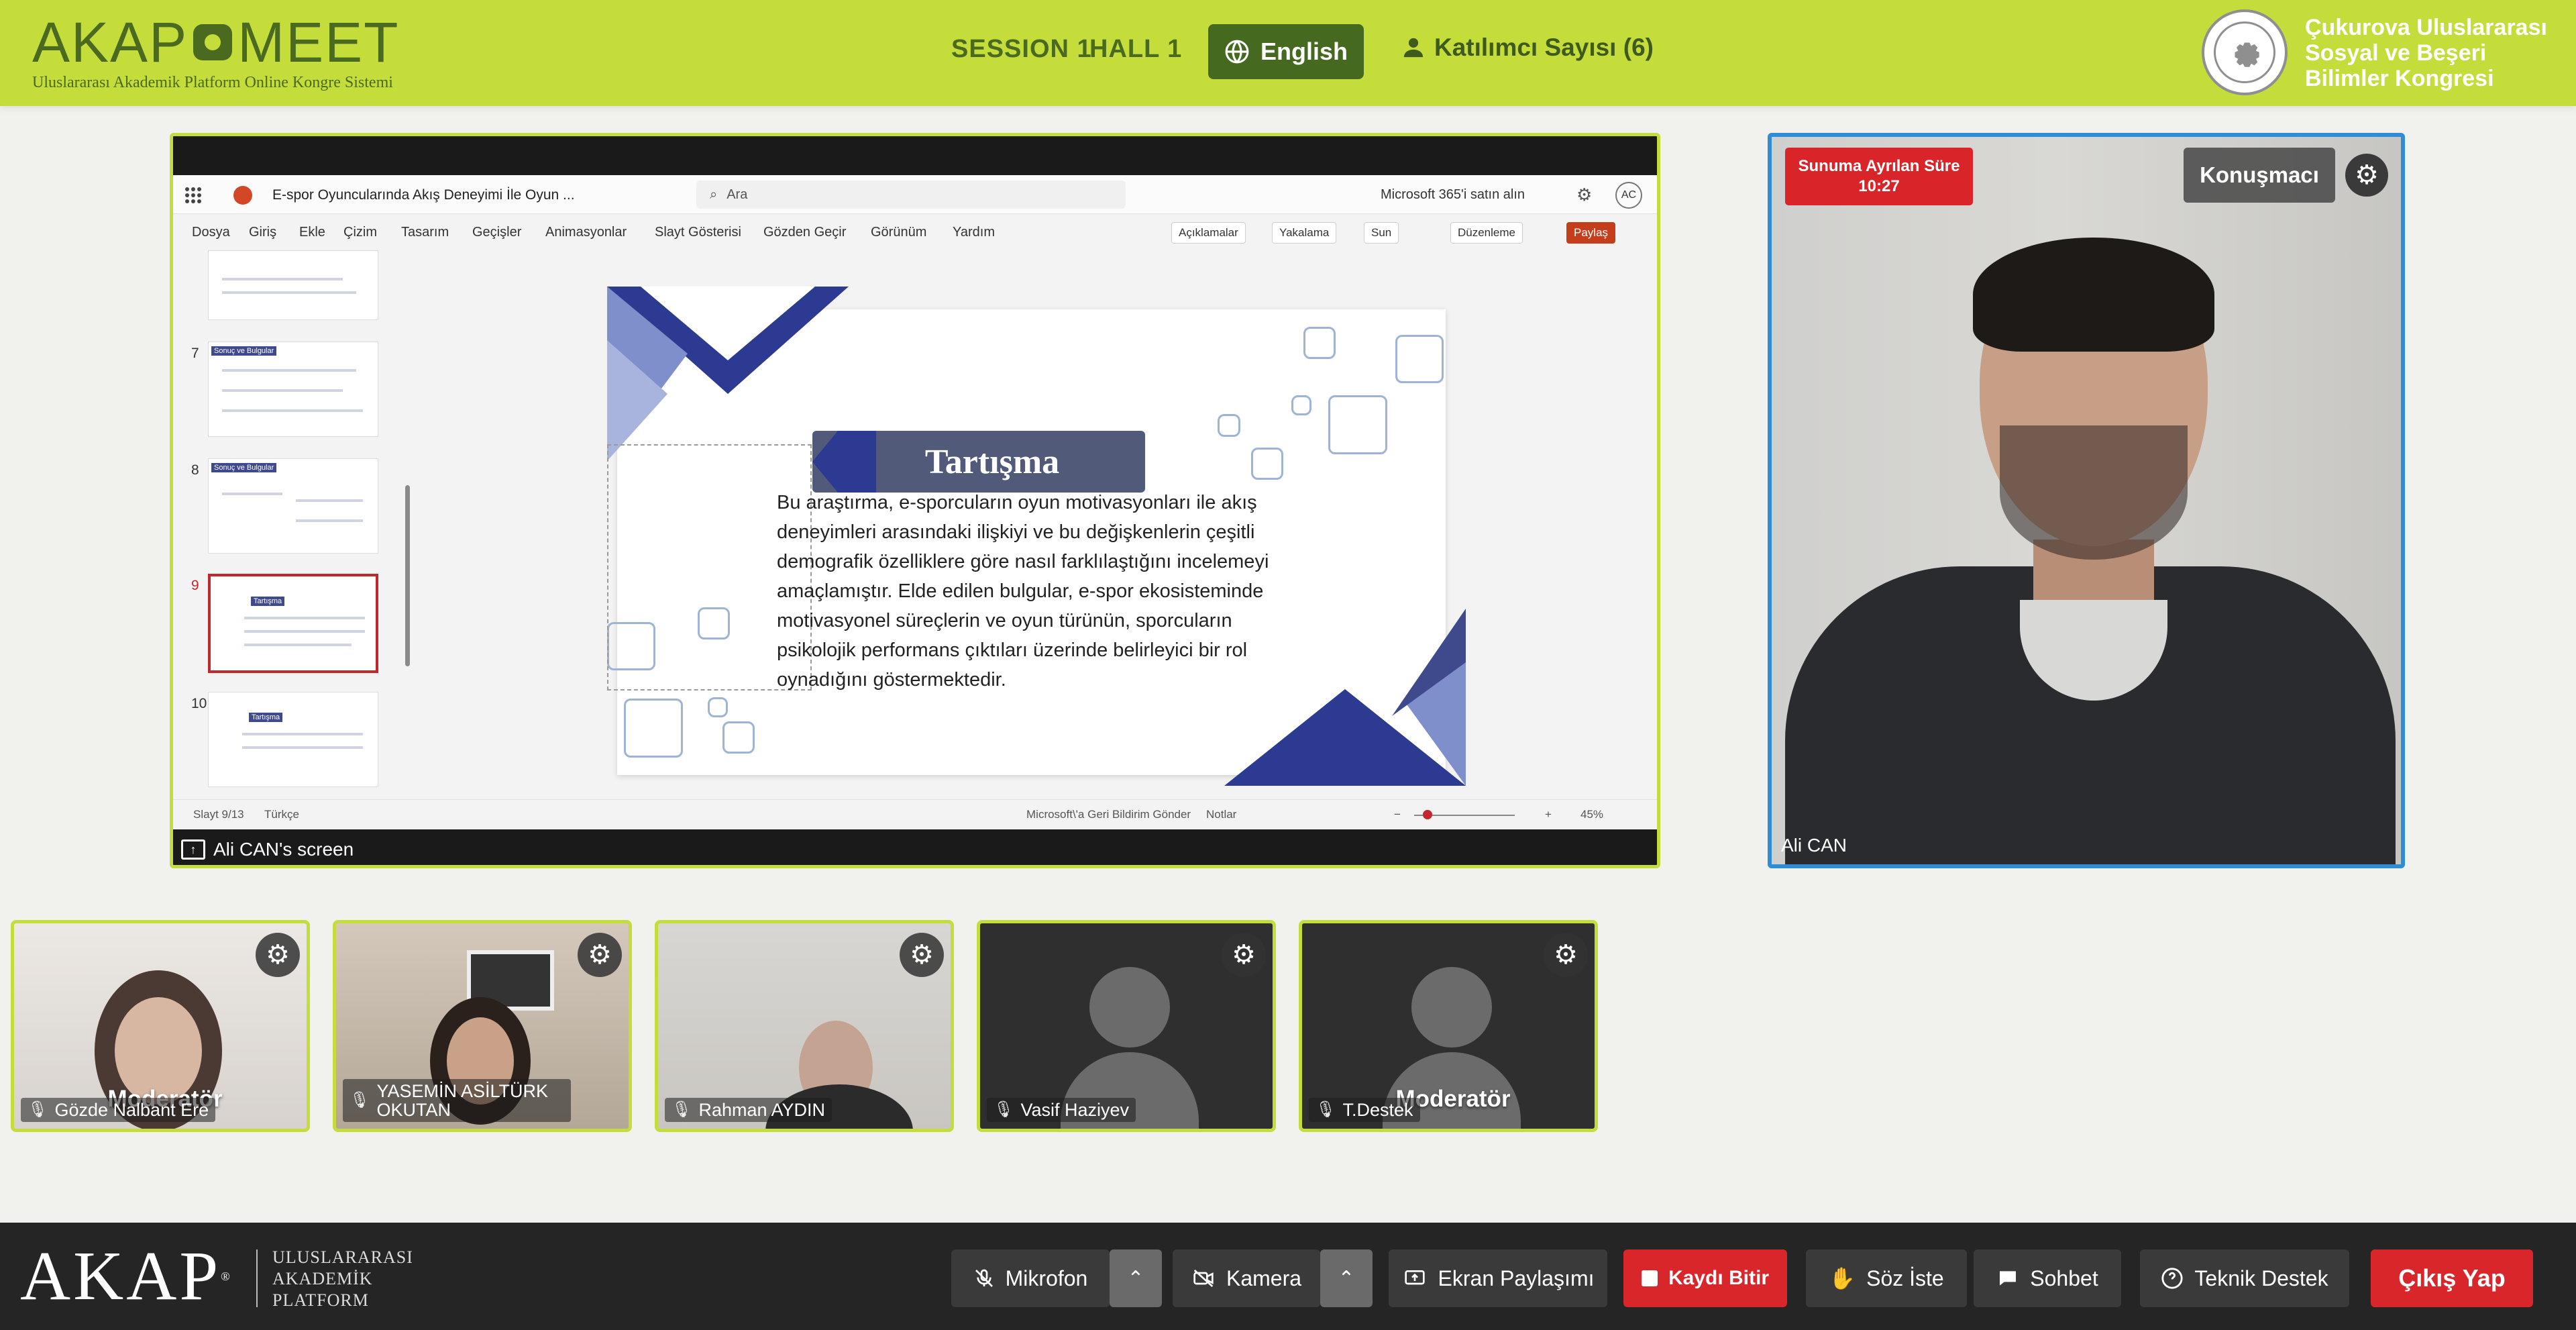 This screenshot has width=2576, height=1330. Describe the element at coordinates (1719, 1278) in the screenshot. I see `stop-recording-label: Kaydı Bitir` at that location.